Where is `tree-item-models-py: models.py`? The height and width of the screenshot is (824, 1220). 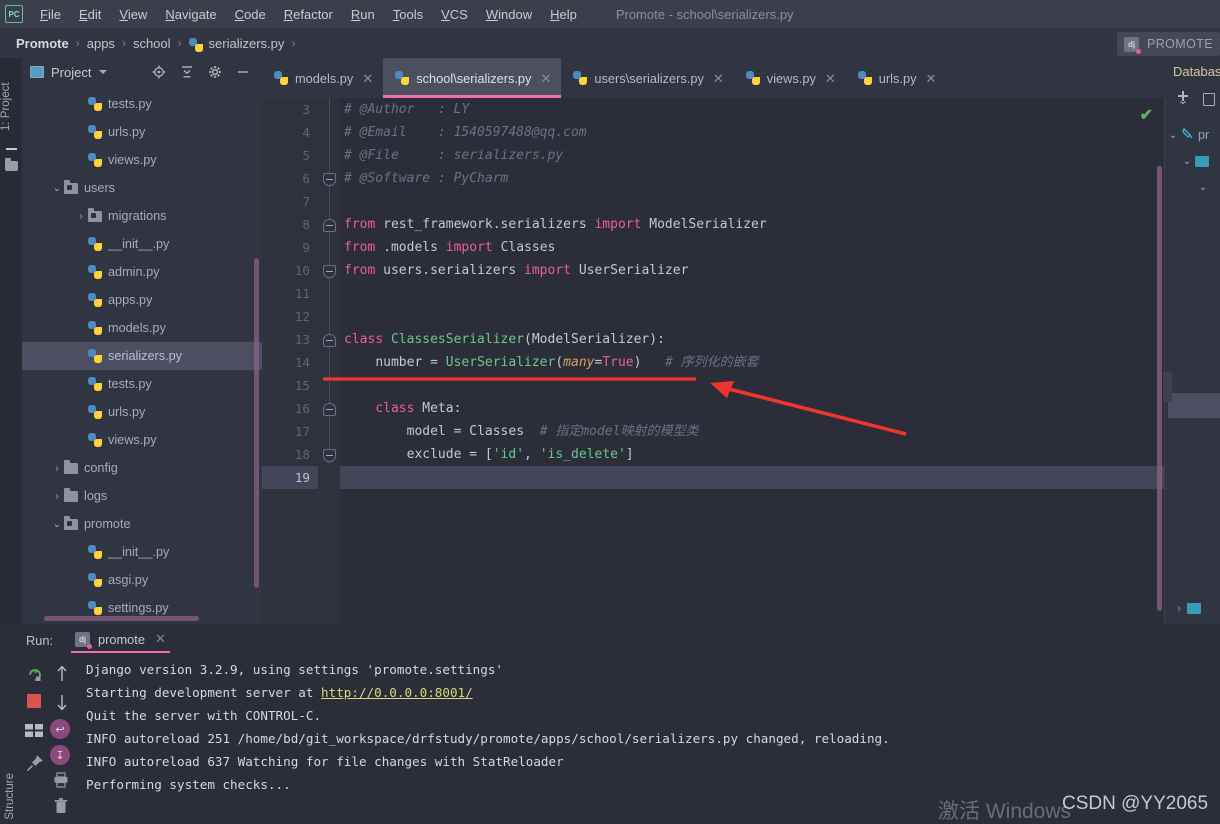
tree-item-models-py: models.py is located at coordinates (142, 328).